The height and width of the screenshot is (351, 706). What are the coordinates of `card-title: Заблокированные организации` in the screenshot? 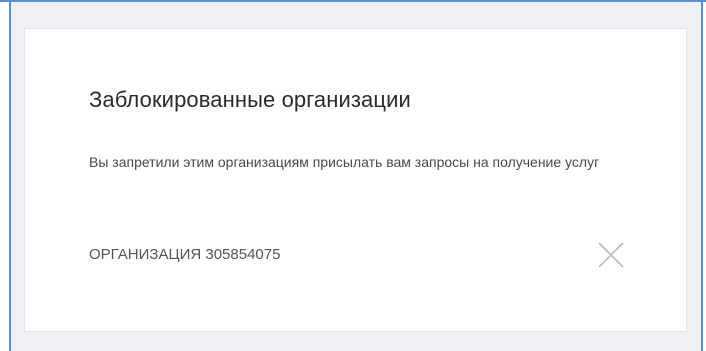 It's located at (250, 99).